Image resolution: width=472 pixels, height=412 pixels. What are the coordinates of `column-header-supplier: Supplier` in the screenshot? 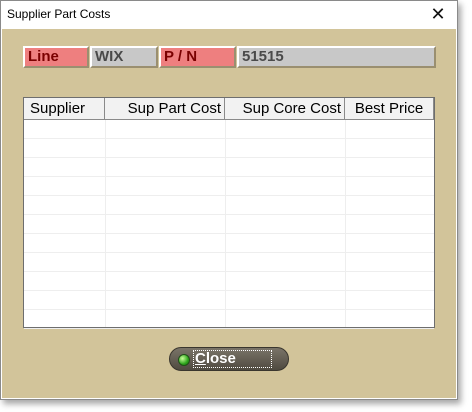 It's located at (64, 109).